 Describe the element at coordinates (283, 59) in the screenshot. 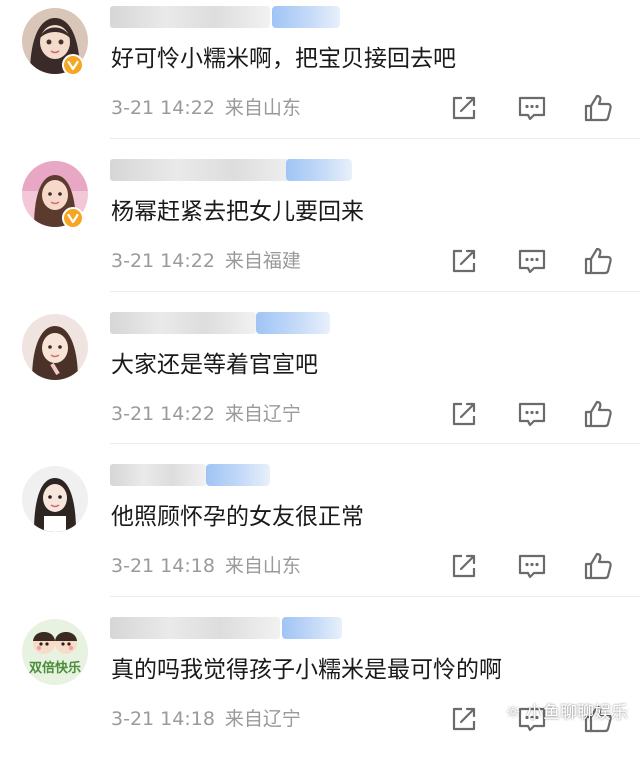

I see `comment-text: 好可怜小糯米啊，把宝贝接回去吧` at that location.